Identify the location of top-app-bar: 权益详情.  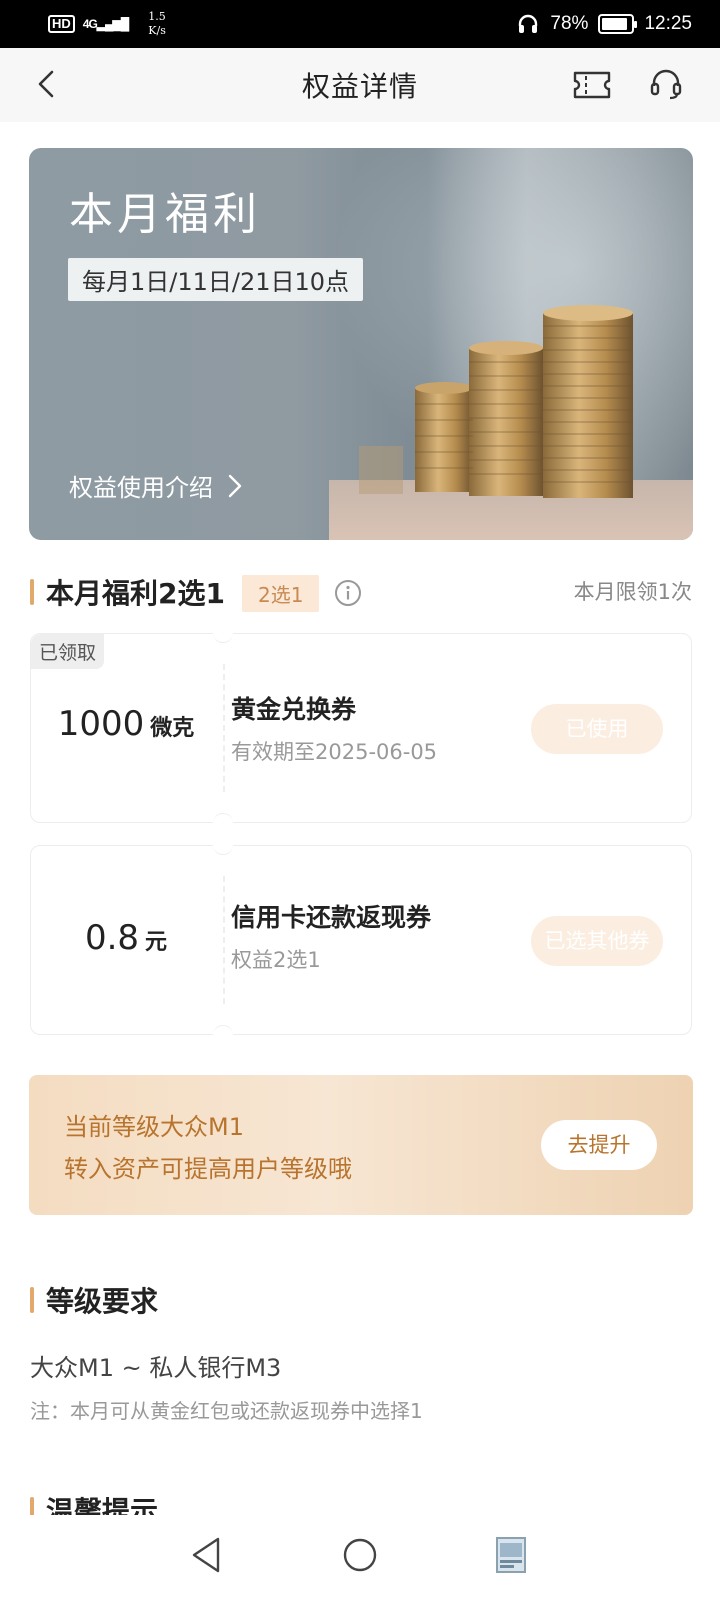
(360, 85).